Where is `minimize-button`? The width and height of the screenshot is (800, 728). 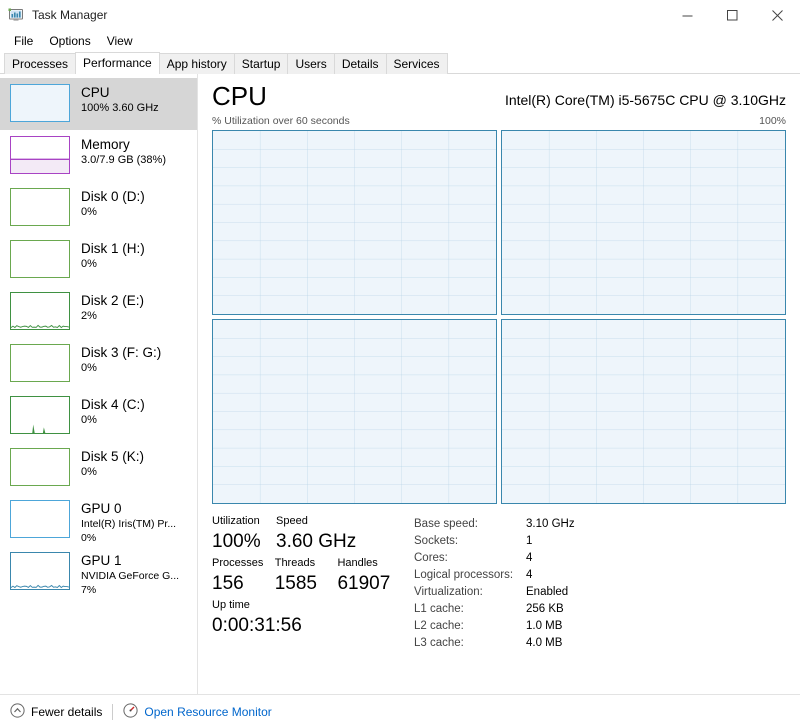
minimize-button is located at coordinates (687, 15).